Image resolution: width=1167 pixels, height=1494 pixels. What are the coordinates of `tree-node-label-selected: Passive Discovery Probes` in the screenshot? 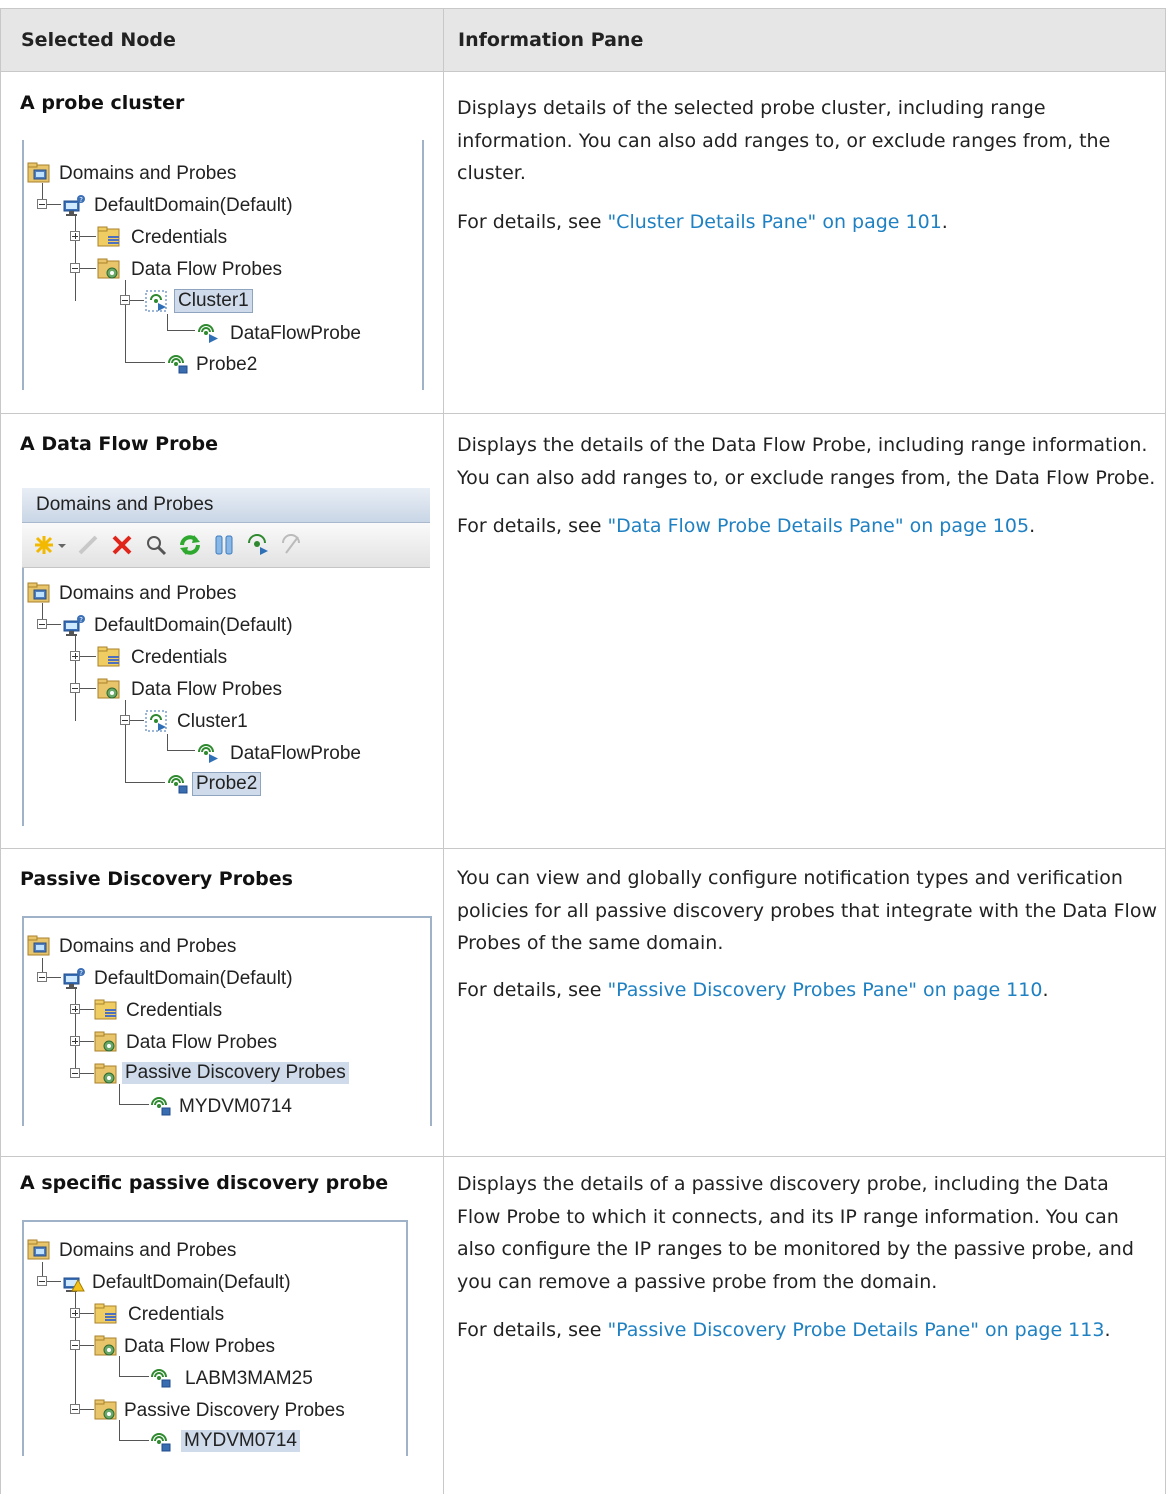 It's located at (235, 1073).